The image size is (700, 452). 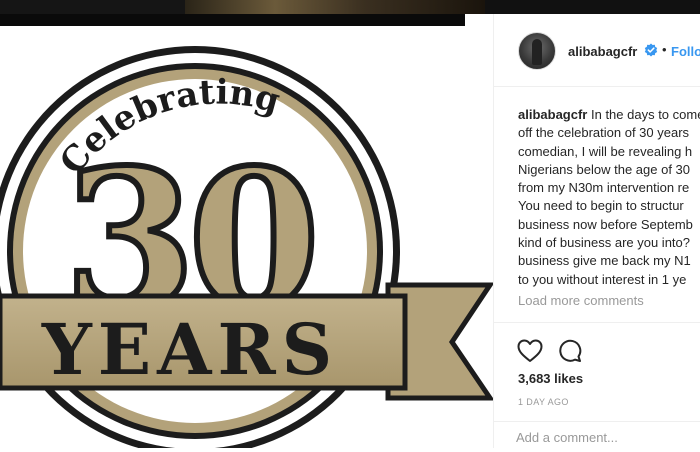 What do you see at coordinates (604, 243) in the screenshot?
I see `caption-line: kind of business are you into?` at bounding box center [604, 243].